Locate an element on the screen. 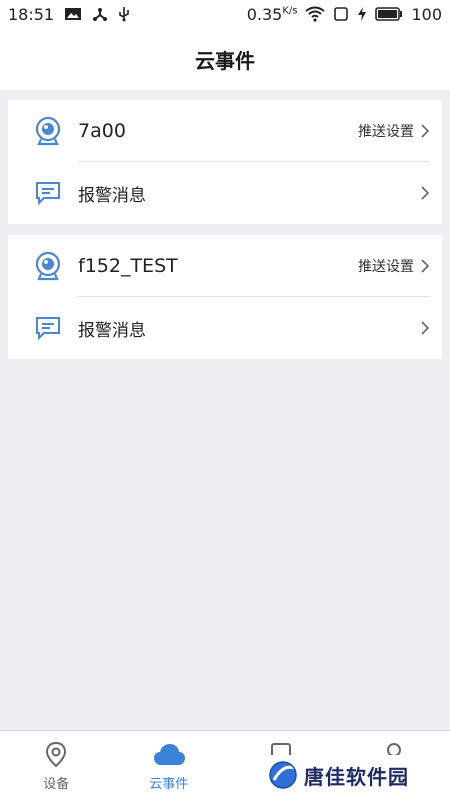 This screenshot has height=800, width=450. image-icon is located at coordinates (73, 14).